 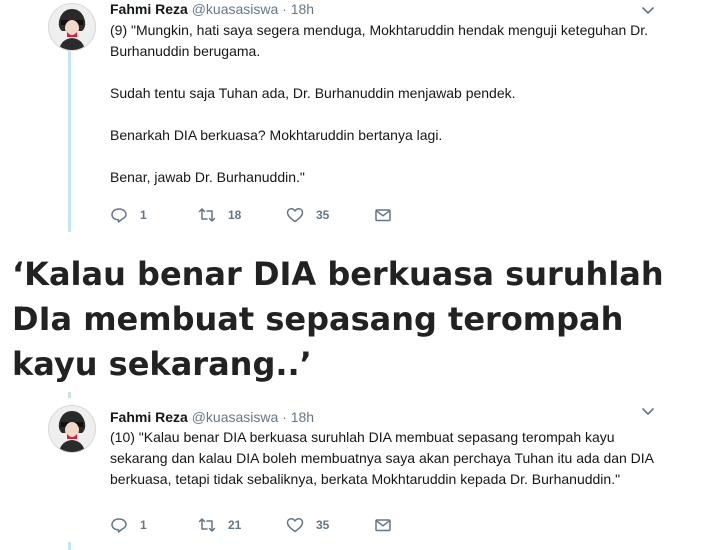 I want to click on tweet-actions: 1 18 35, so click(x=286, y=215).